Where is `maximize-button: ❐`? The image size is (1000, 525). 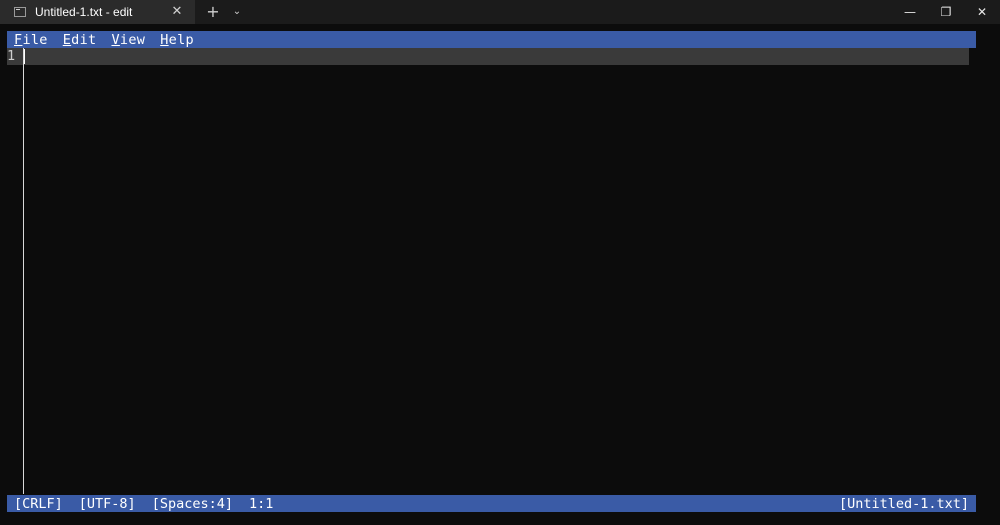
maximize-button: ❐ is located at coordinates (946, 12).